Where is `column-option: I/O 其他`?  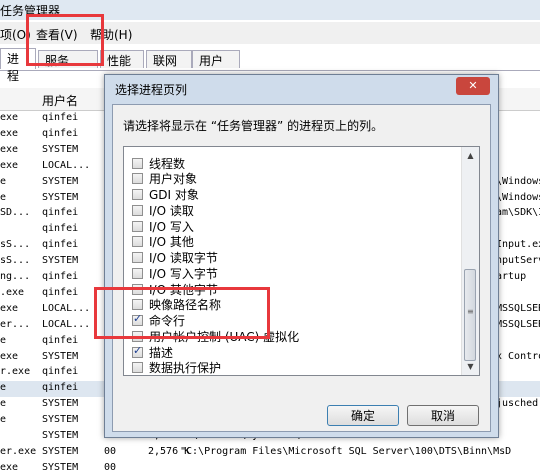
column-option: I/O 其他 is located at coordinates (163, 242).